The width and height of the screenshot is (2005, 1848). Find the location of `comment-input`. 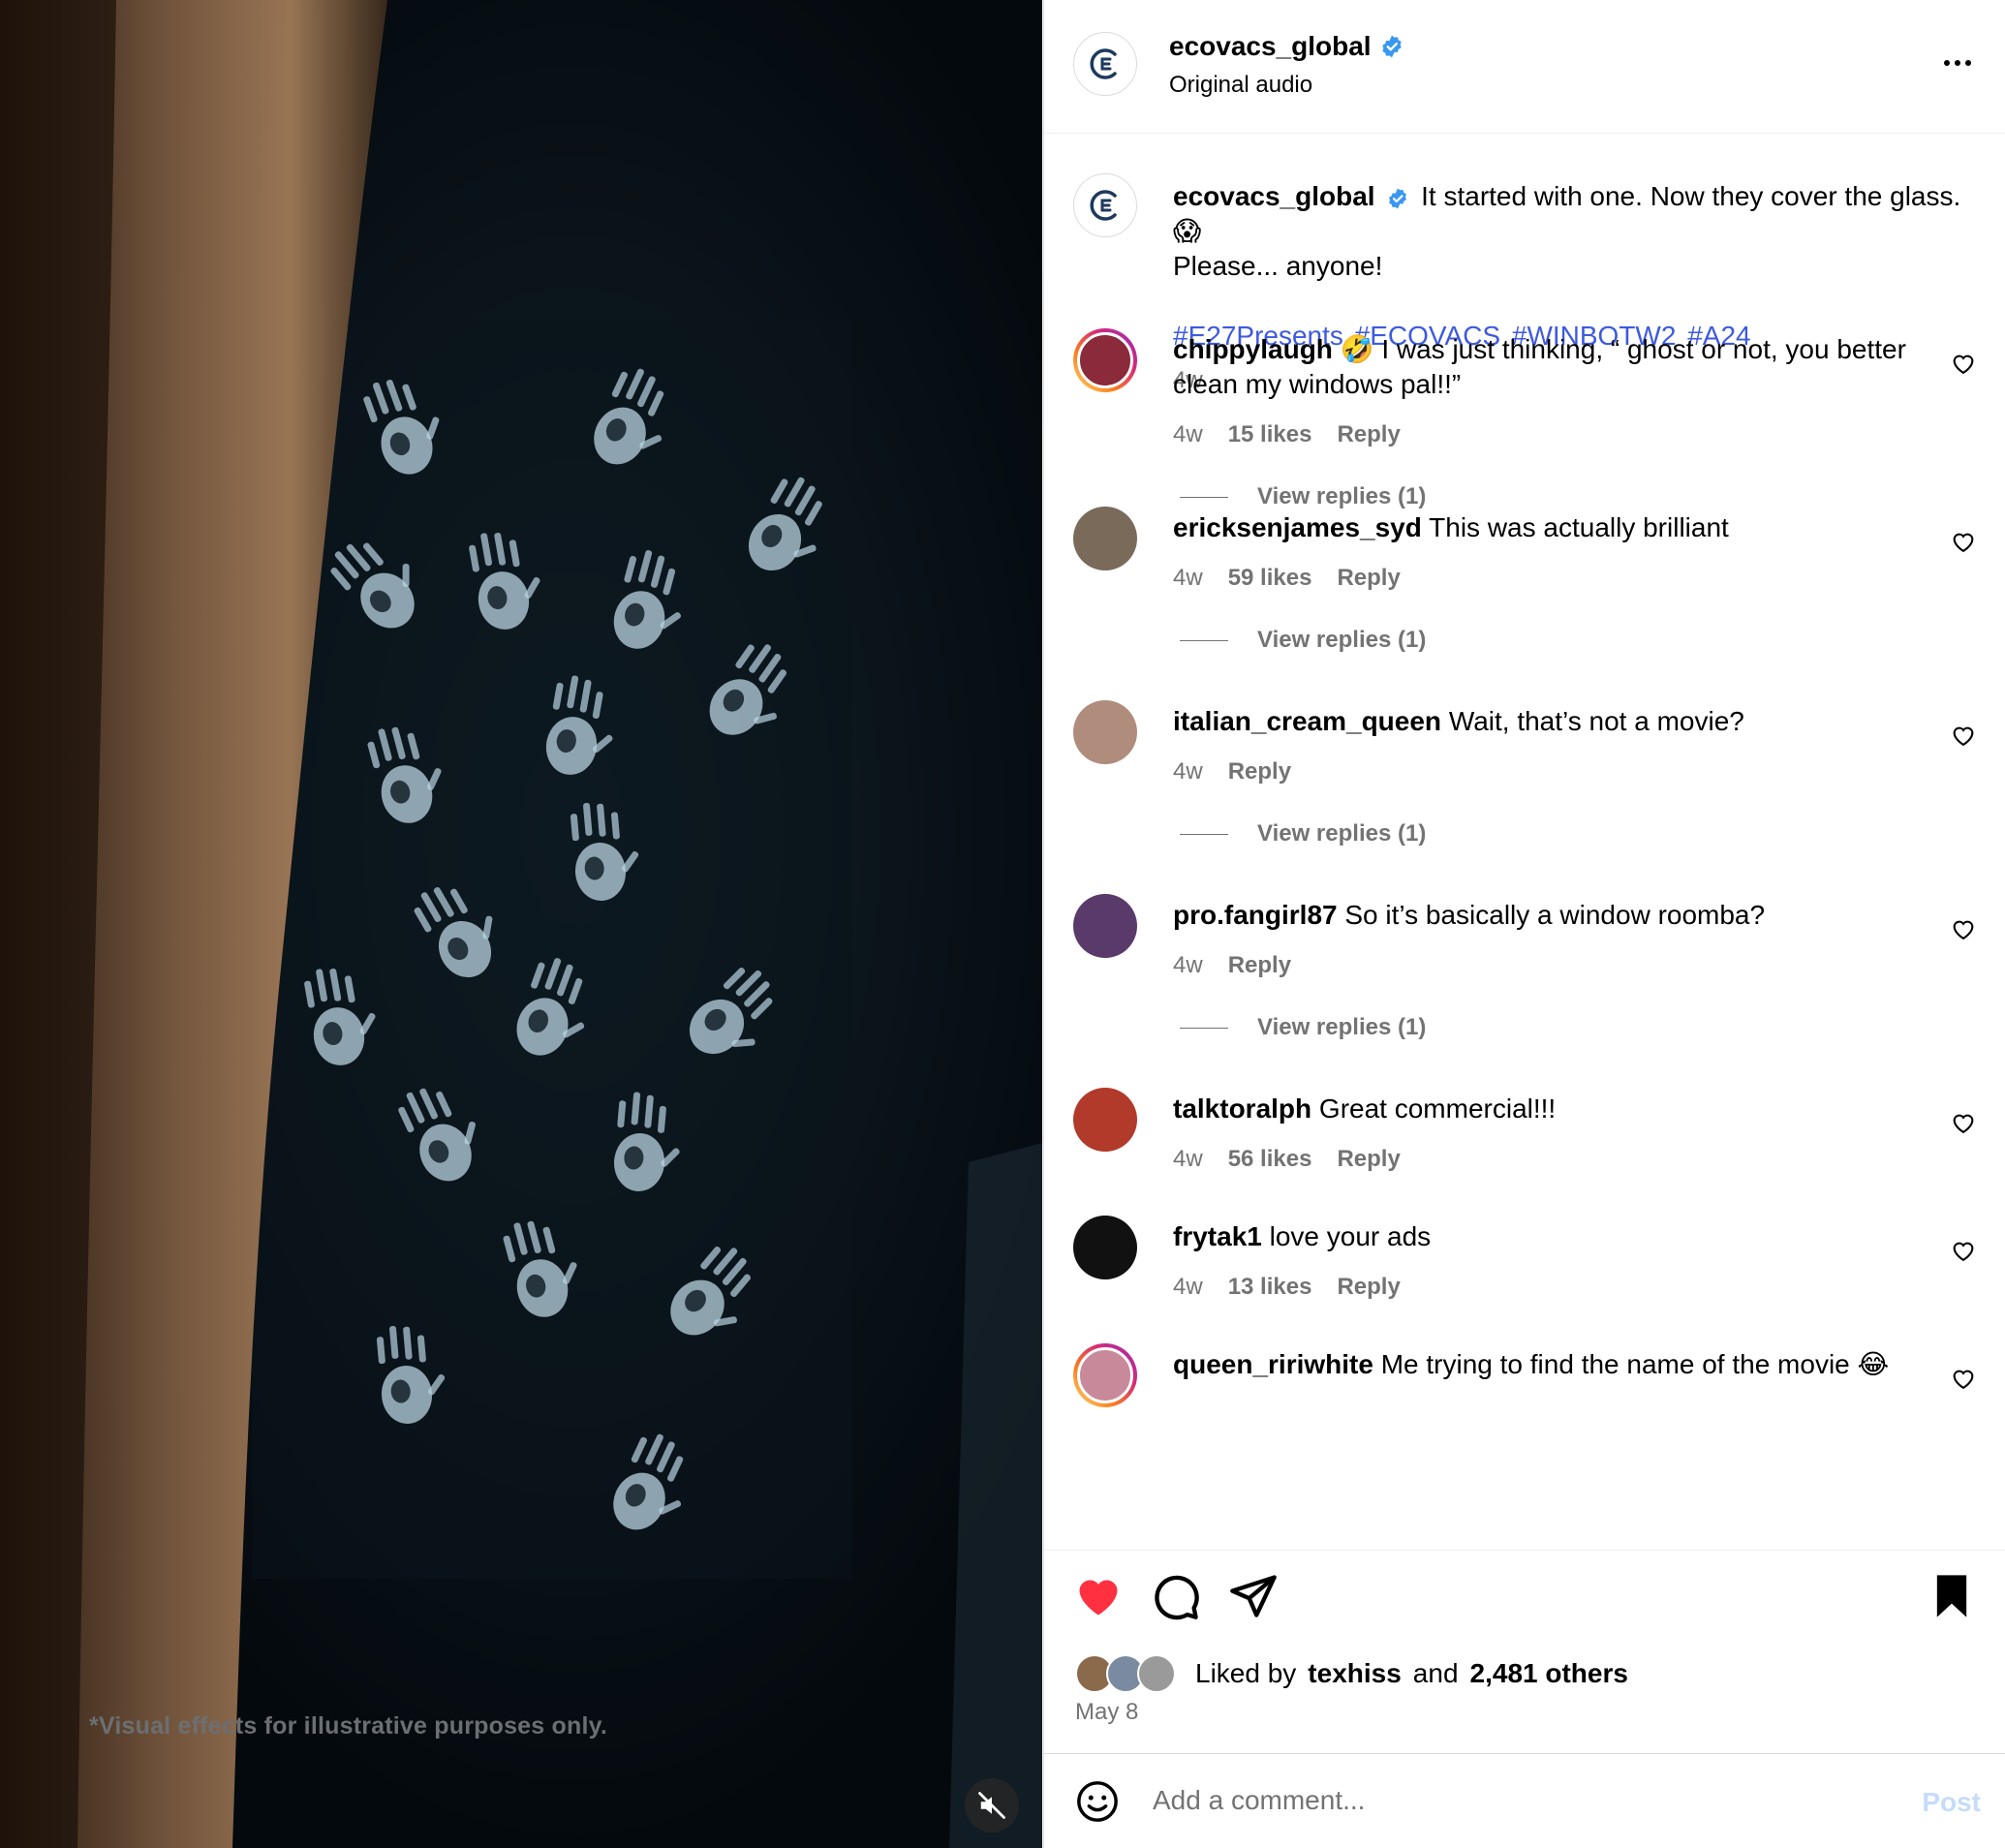

comment-input is located at coordinates (1521, 1801).